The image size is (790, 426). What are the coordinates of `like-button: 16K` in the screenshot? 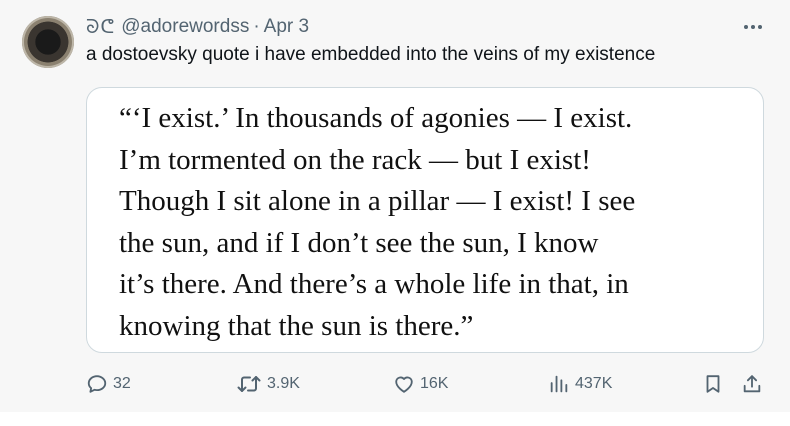 It's located at (420, 384).